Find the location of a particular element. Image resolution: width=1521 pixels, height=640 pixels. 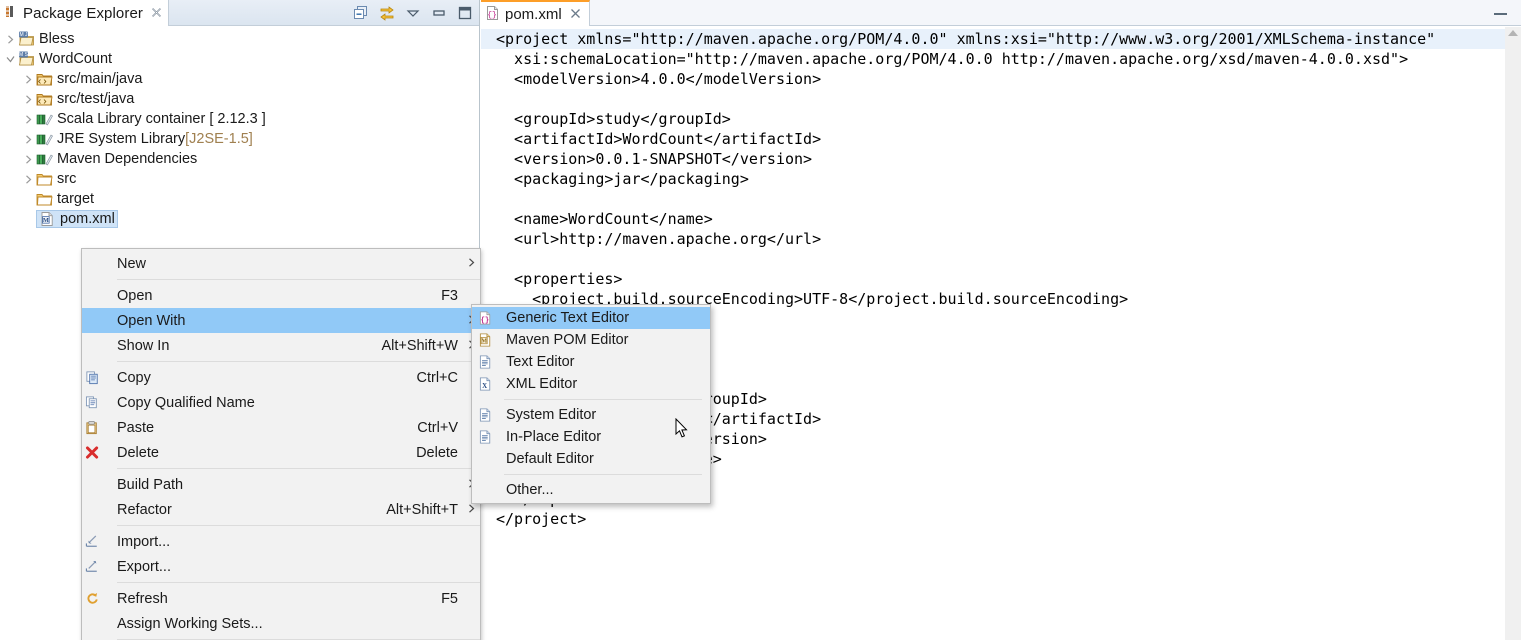

menu-item-delete: Delete Delete is located at coordinates (281, 452).